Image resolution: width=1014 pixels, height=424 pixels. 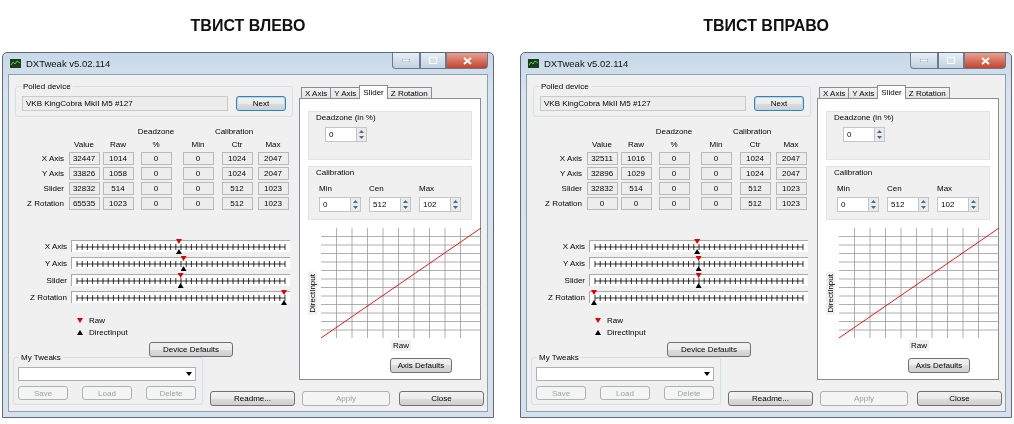 What do you see at coordinates (602, 158) in the screenshot?
I see `table-cell: 32511` at bounding box center [602, 158].